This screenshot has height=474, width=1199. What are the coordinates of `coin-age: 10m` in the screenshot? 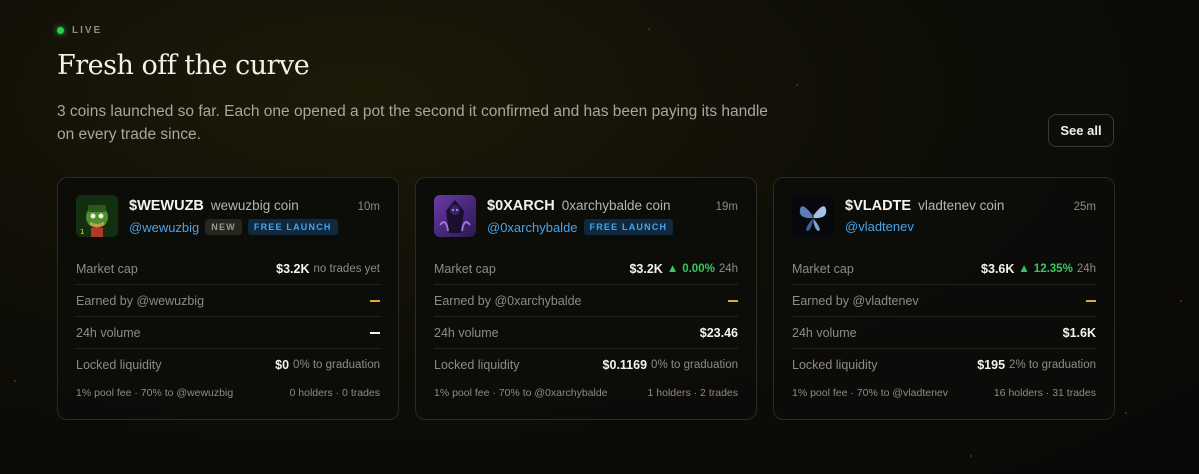 It's located at (368, 207).